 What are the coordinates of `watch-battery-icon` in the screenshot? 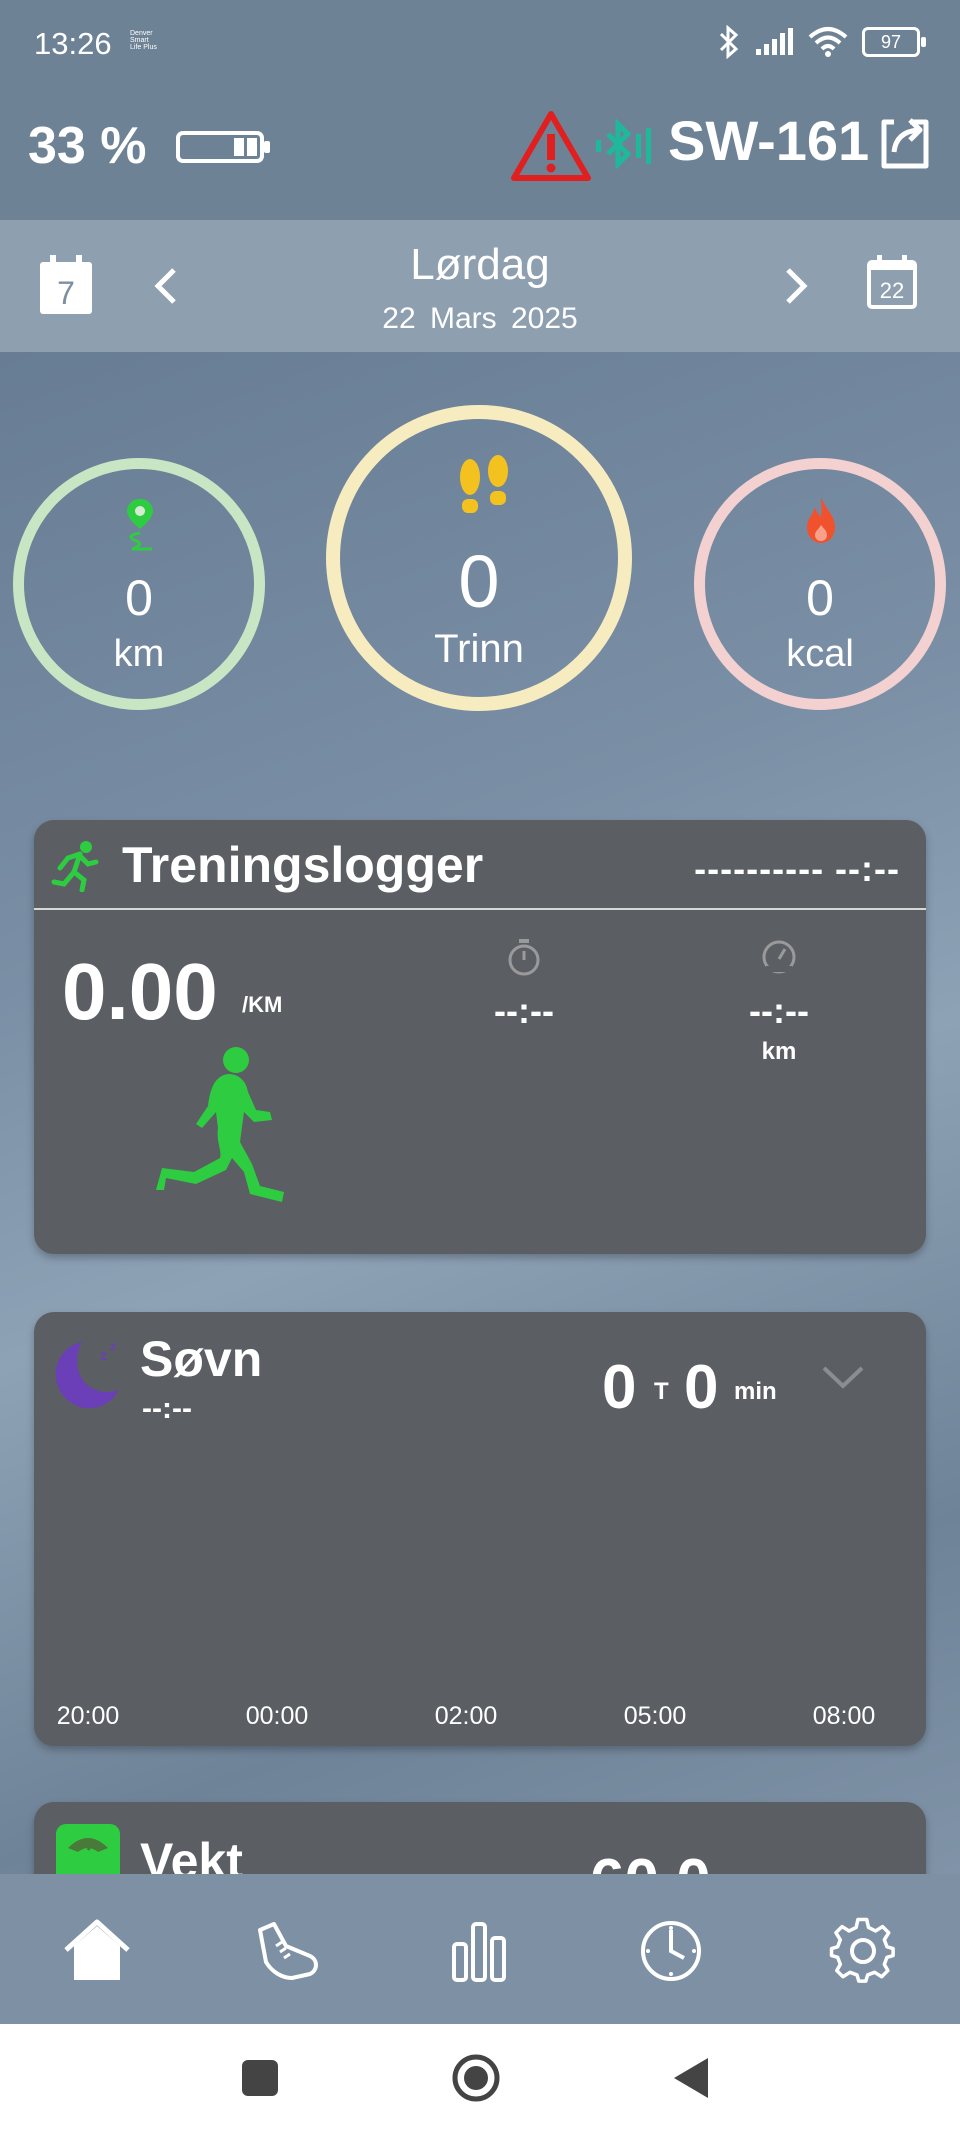 It's located at (223, 147).